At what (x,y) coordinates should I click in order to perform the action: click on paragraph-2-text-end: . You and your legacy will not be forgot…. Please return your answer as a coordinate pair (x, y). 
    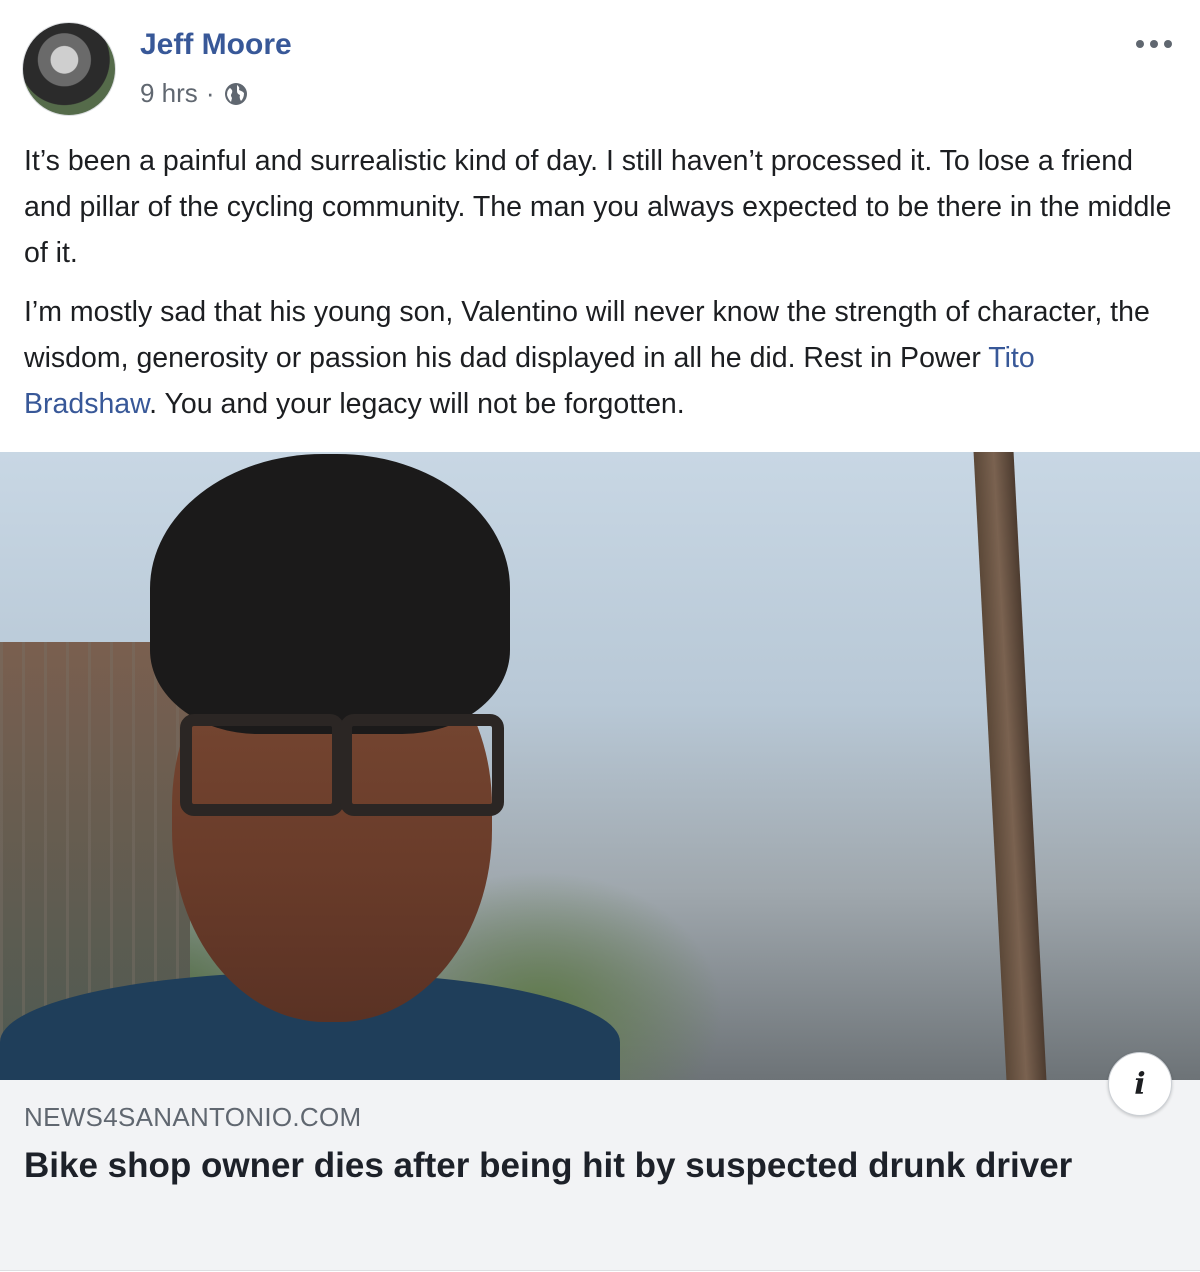
    Looking at the image, I should click on (417, 404).